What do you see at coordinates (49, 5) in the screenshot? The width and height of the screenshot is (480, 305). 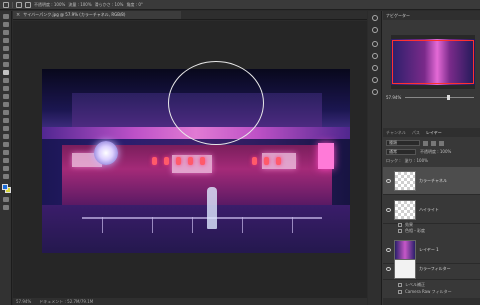 I see `opacity-option: 不透明度 : 100%` at bounding box center [49, 5].